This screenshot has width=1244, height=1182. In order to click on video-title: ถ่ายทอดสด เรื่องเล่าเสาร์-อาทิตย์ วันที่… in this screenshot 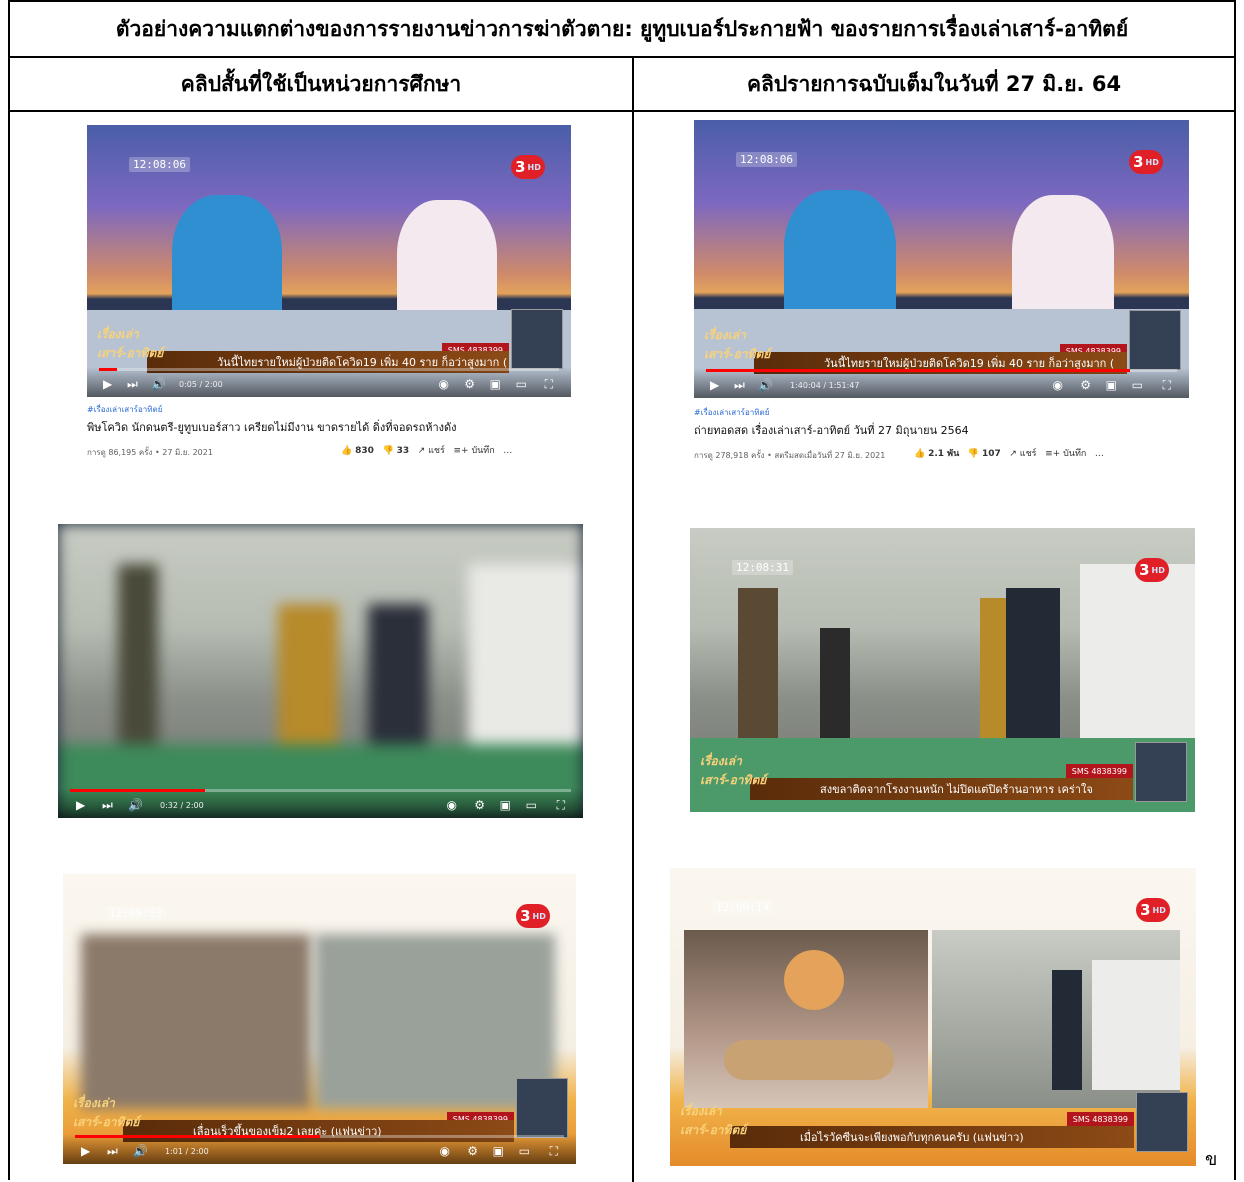, I will do `click(831, 430)`.